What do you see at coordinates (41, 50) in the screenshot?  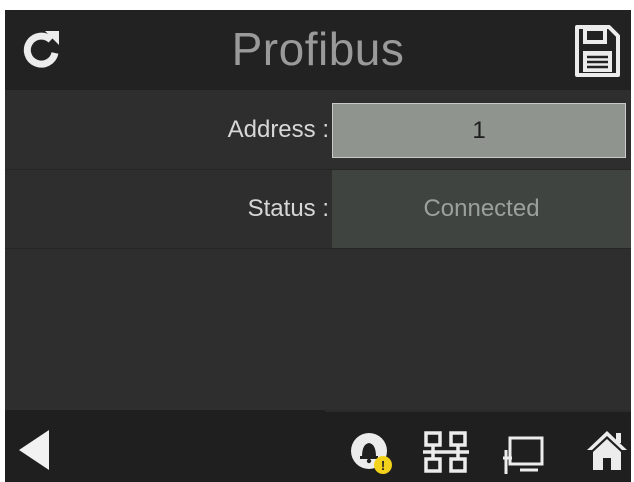 I see `refresh-icon` at bounding box center [41, 50].